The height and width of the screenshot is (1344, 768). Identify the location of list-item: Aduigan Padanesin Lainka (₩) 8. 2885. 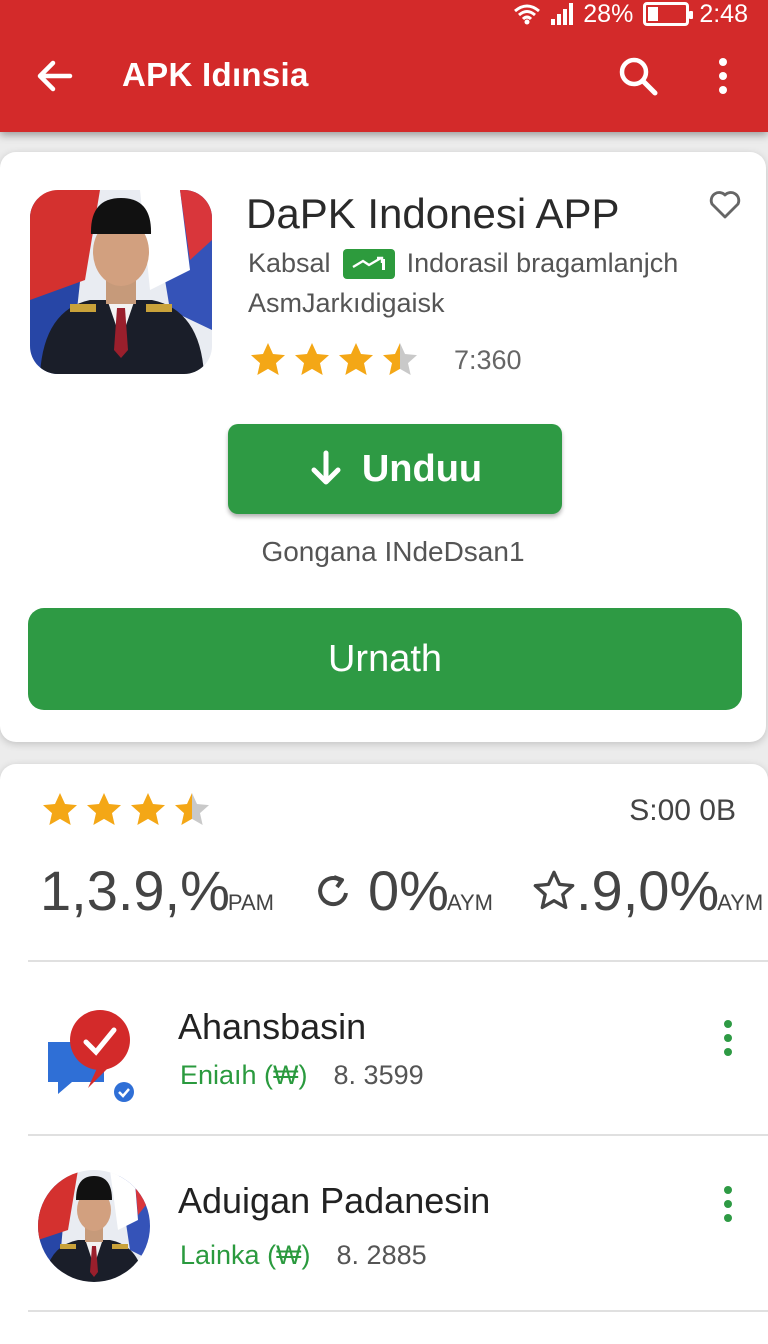
(384, 1221).